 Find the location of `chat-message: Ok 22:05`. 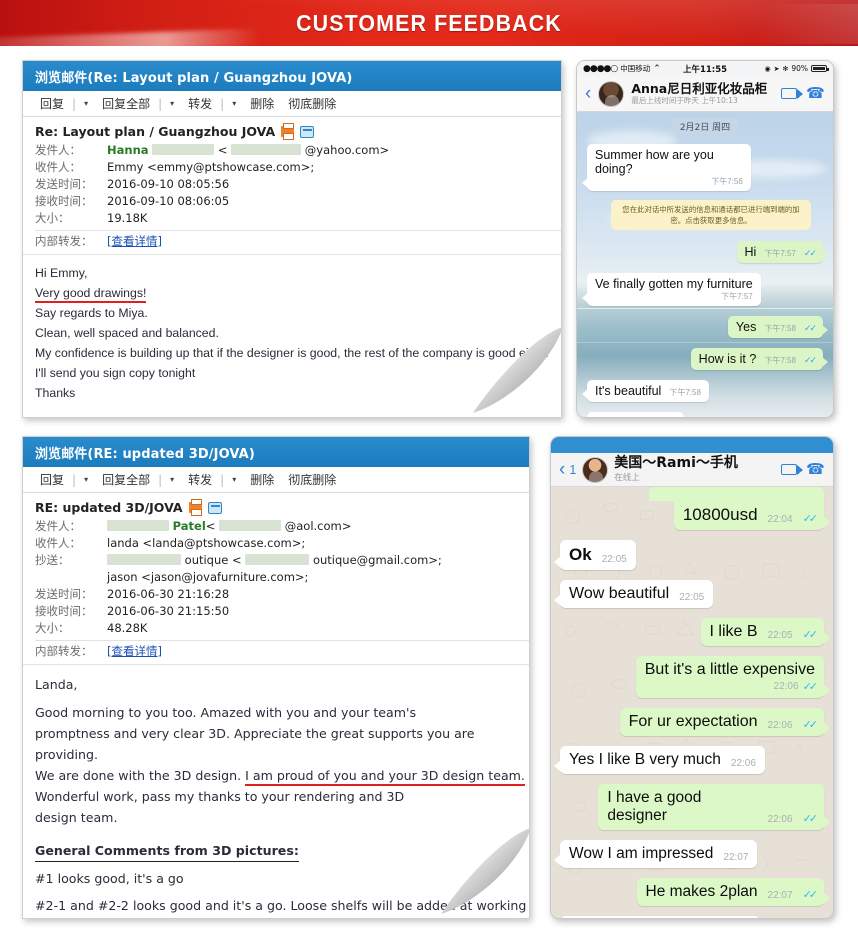

chat-message: Ok 22:05 is located at coordinates (595, 555).